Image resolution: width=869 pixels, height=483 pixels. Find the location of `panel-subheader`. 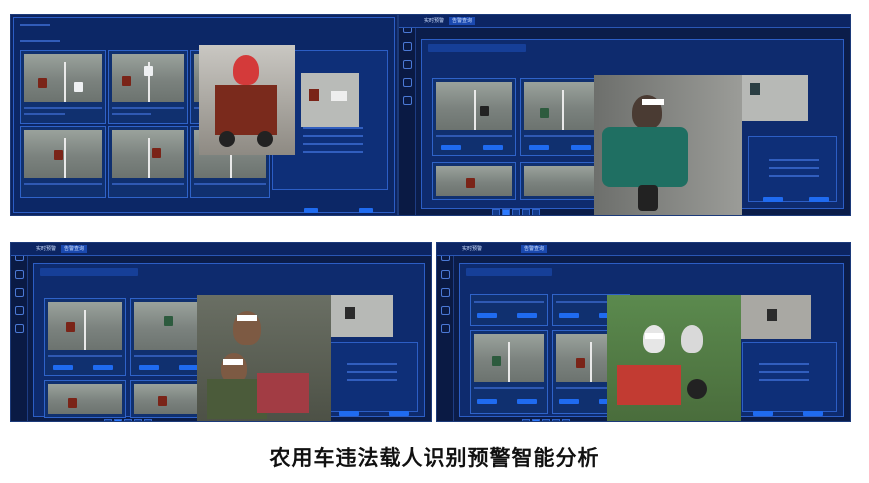

panel-subheader is located at coordinates (40, 41).